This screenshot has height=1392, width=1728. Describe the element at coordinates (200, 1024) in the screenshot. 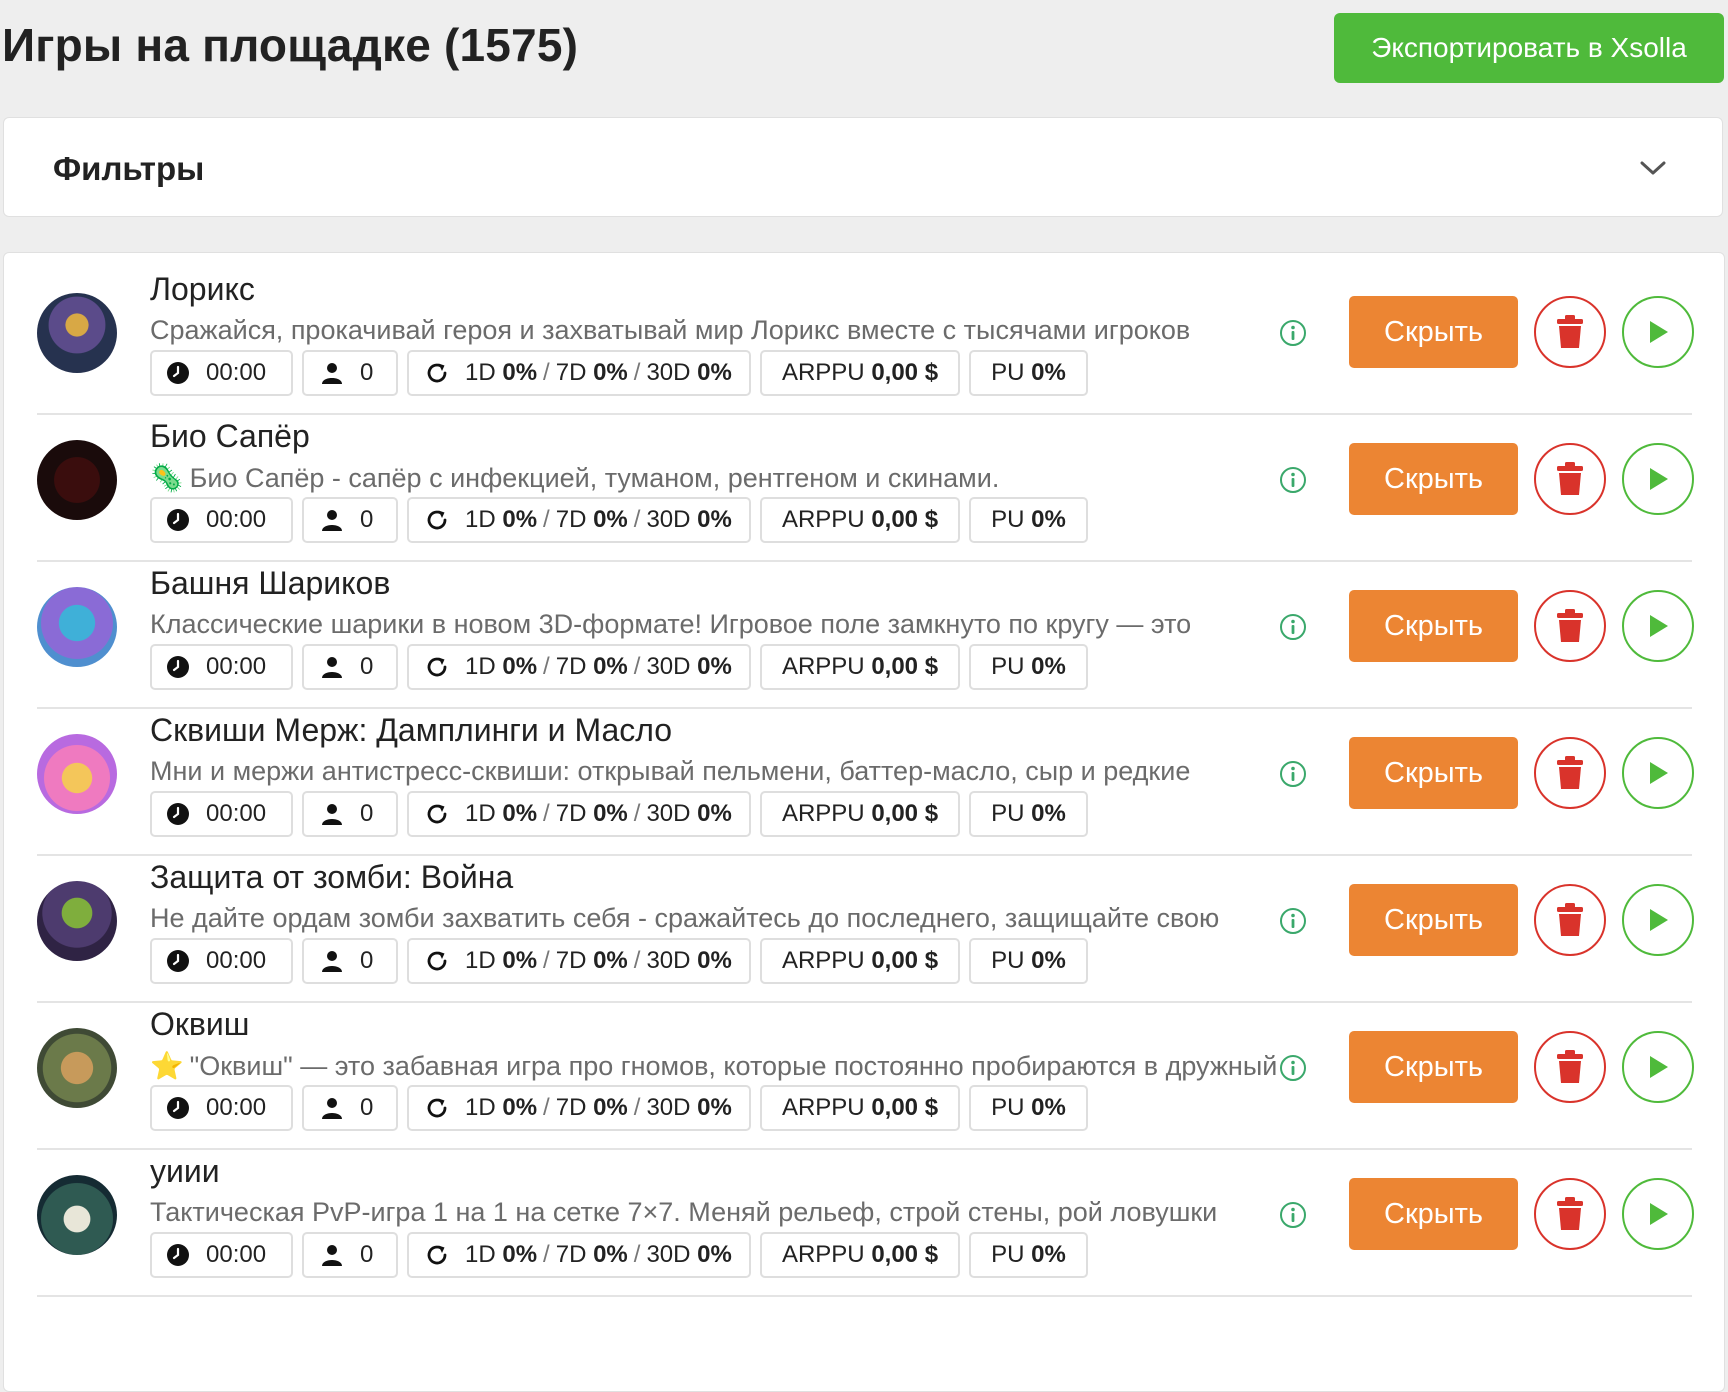

I see `game-title: Оквиш` at that location.